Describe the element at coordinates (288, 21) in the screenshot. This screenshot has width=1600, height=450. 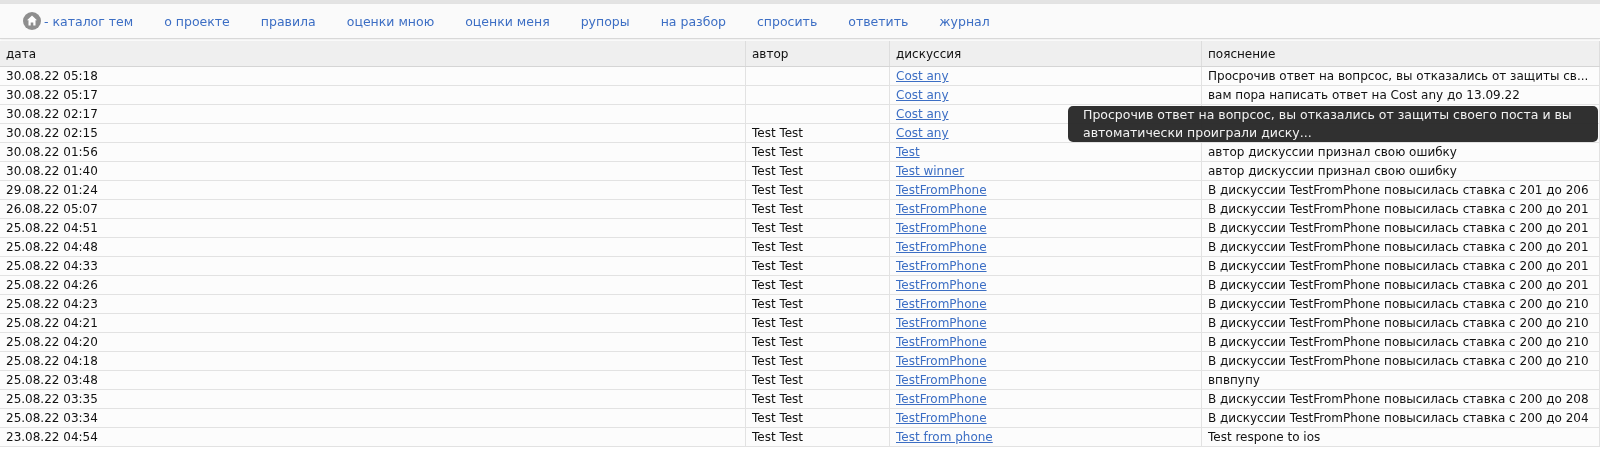
I see `nav-link: правила` at that location.